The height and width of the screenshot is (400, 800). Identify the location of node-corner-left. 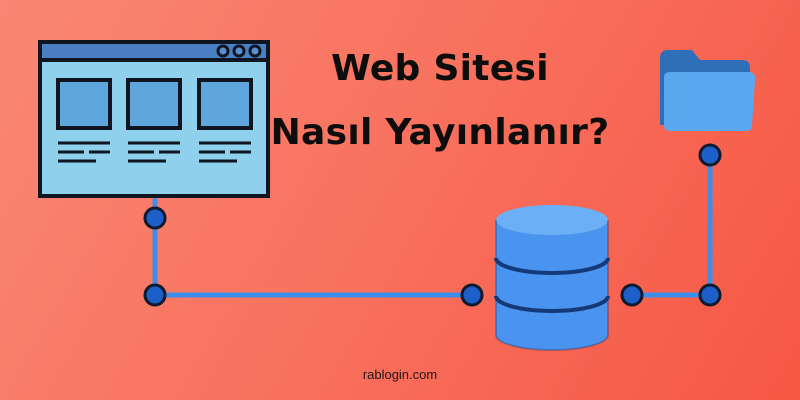
(155, 295).